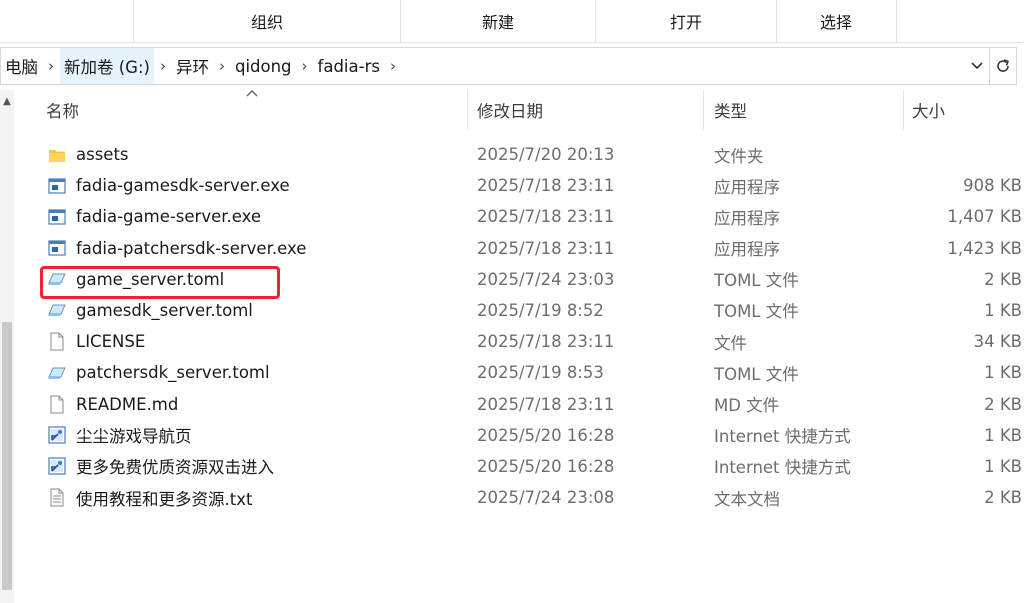 The width and height of the screenshot is (1024, 603). What do you see at coordinates (175, 466) in the screenshot?
I see `file-name: 更多免费优质资源双击进入` at bounding box center [175, 466].